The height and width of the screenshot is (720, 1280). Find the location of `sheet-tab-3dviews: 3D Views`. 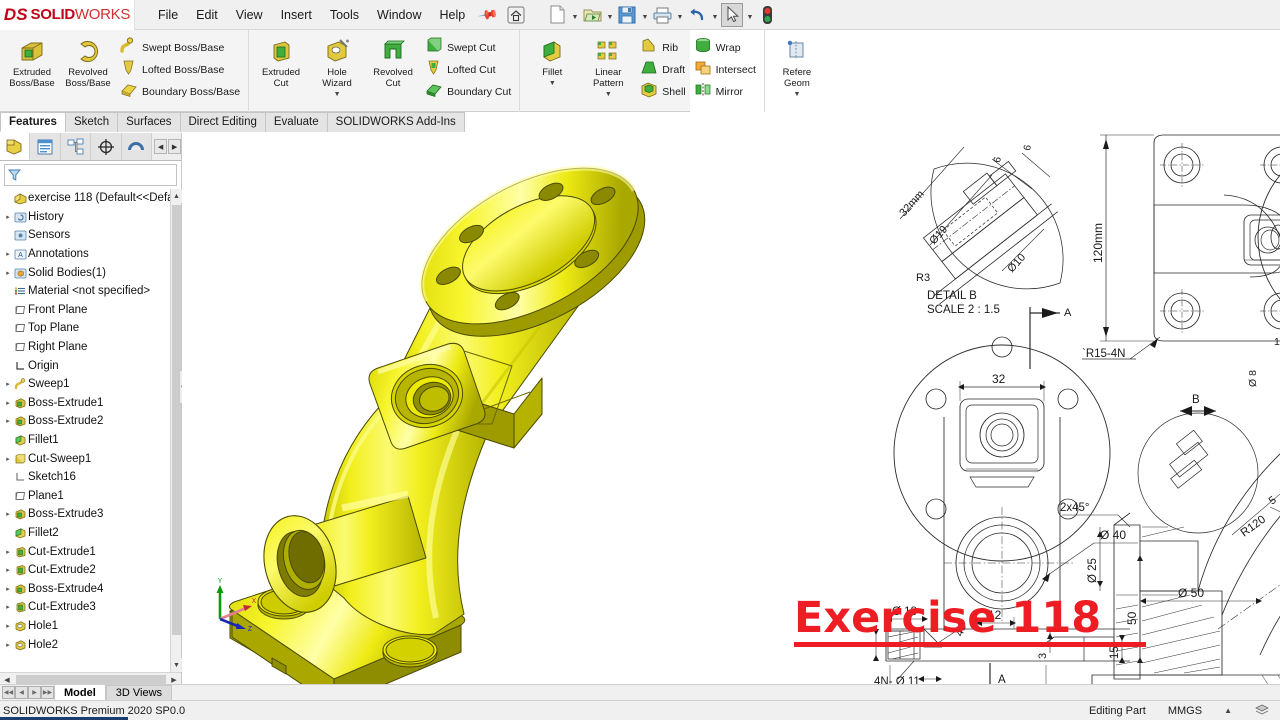

sheet-tab-3dviews: 3D Views is located at coordinates (139, 692).